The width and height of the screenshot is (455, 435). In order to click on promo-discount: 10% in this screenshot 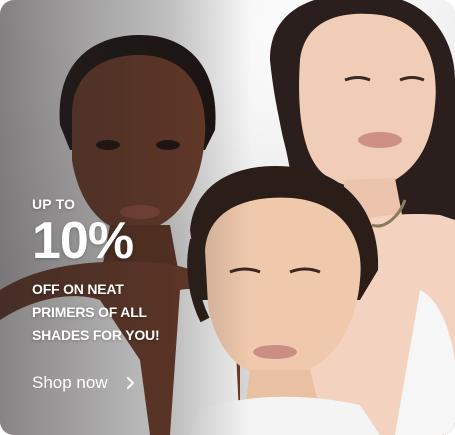, I will do `click(83, 241)`.